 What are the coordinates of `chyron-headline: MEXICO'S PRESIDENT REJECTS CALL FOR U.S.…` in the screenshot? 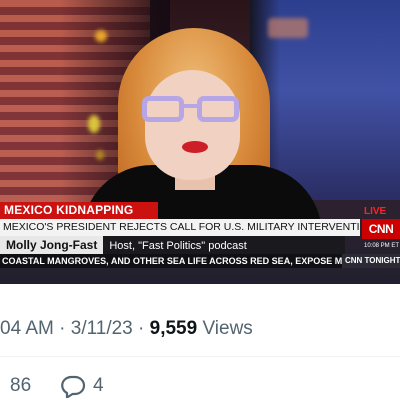 It's located at (180, 227).